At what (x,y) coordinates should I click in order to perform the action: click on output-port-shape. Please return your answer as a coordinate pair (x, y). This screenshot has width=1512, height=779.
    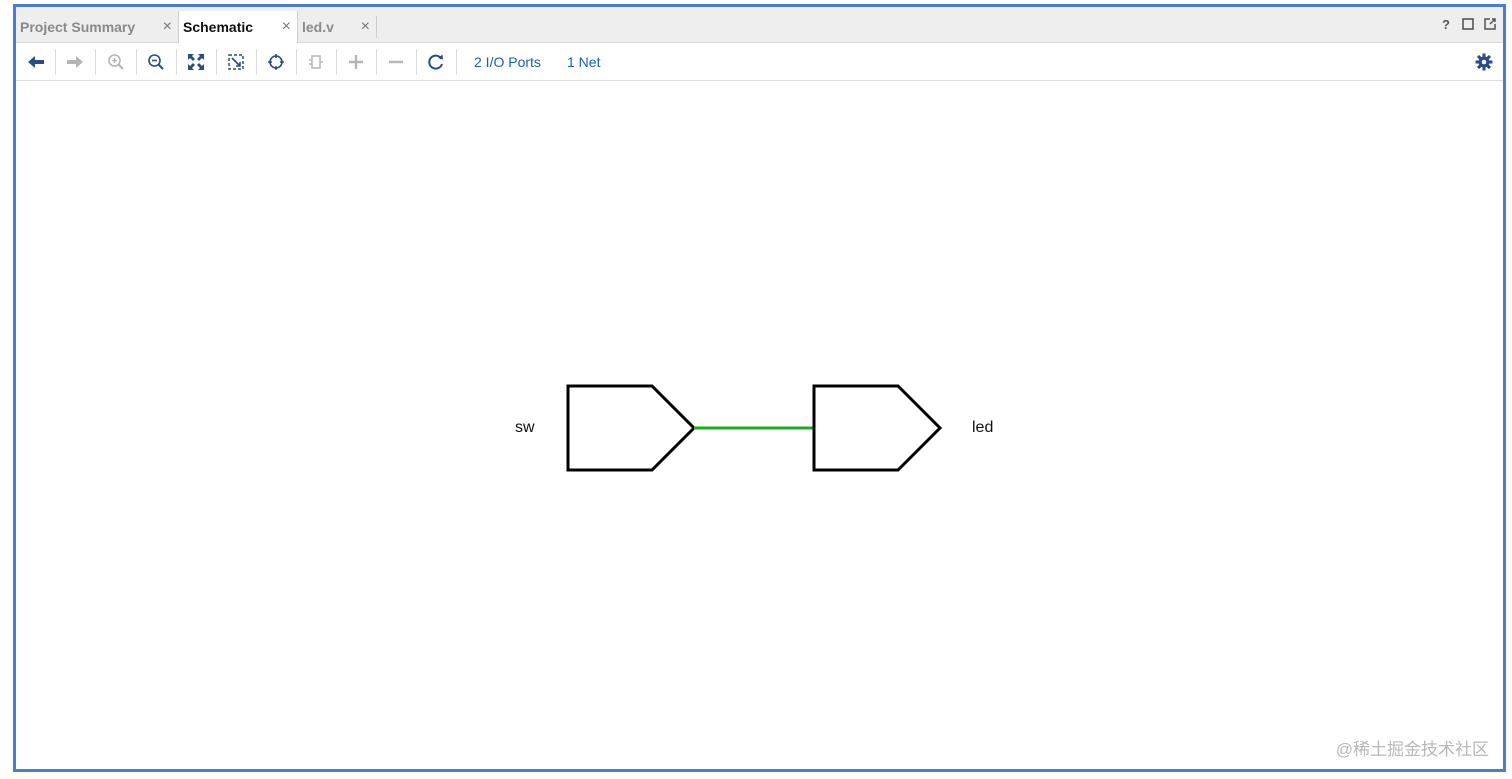
    Looking at the image, I should click on (877, 428).